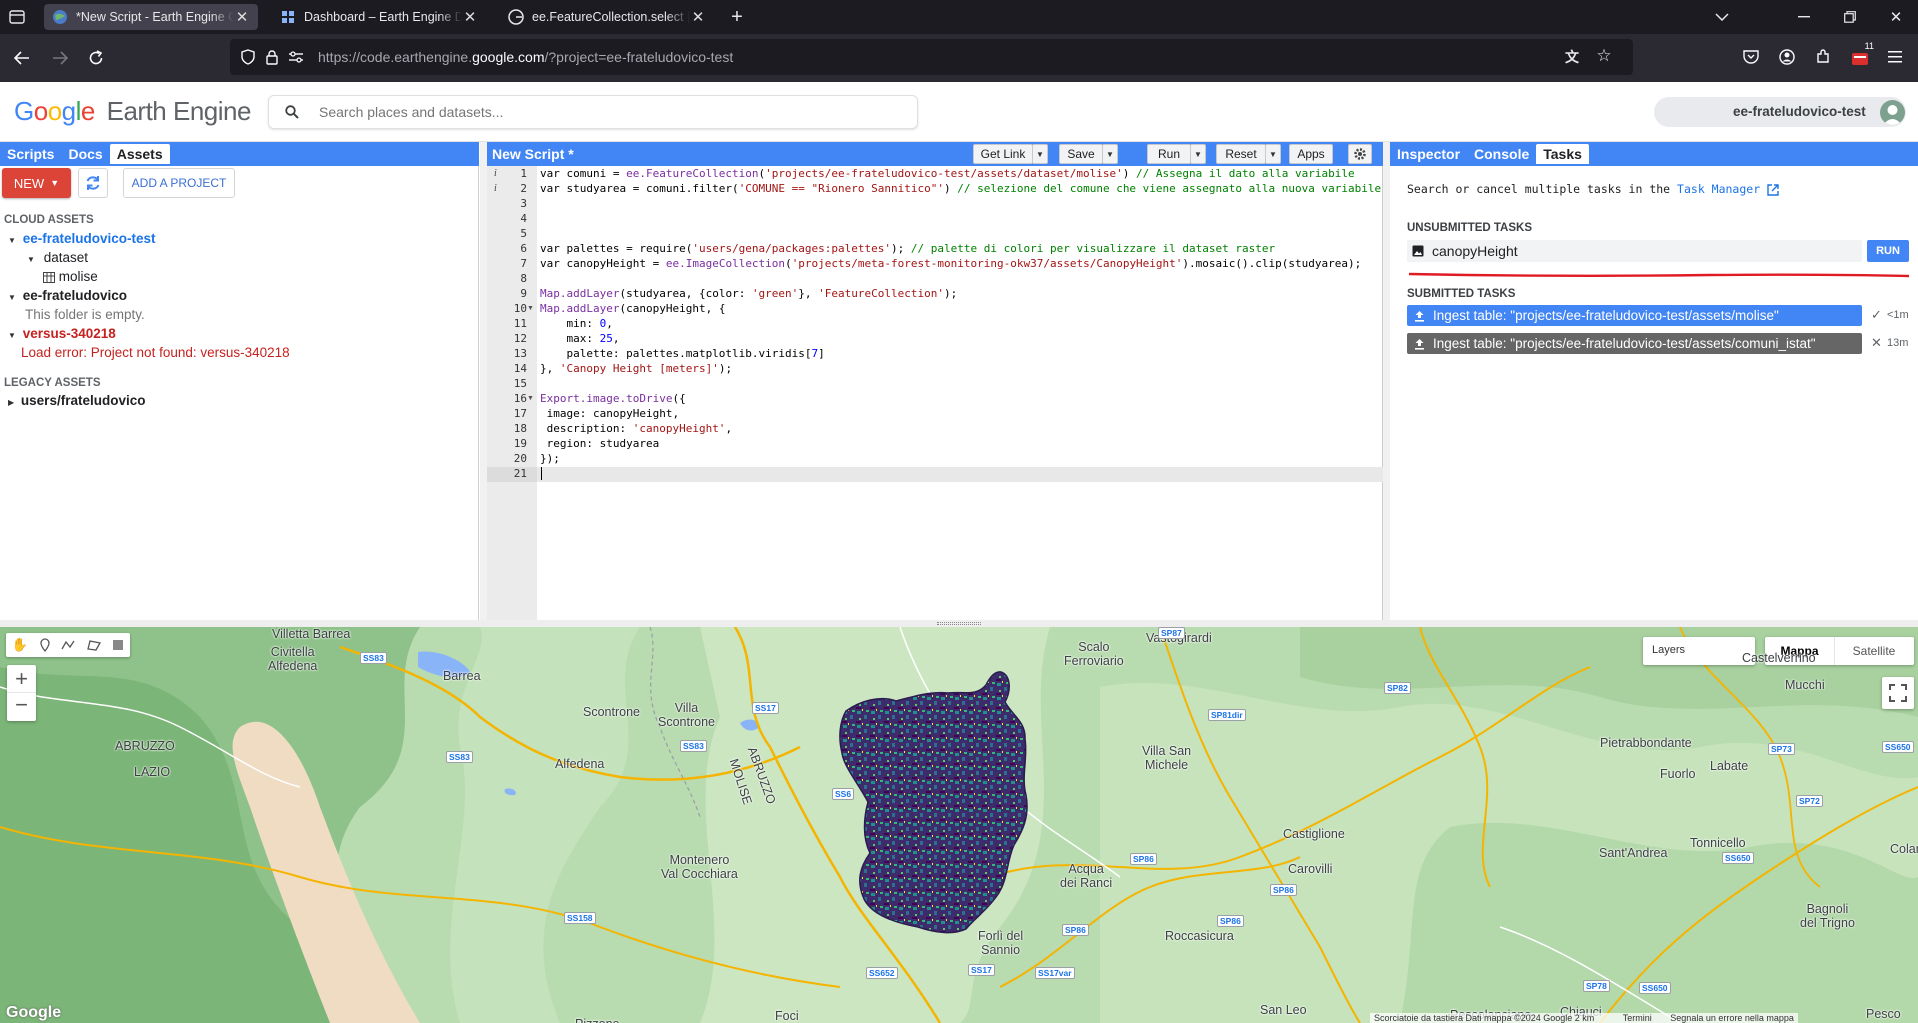  What do you see at coordinates (1732, 1018) in the screenshot?
I see `report-error-link: Segnala un errore nella mappa` at bounding box center [1732, 1018].